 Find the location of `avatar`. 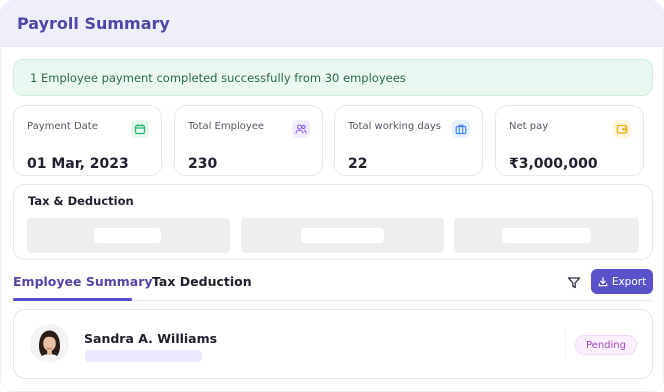

avatar is located at coordinates (49, 343).